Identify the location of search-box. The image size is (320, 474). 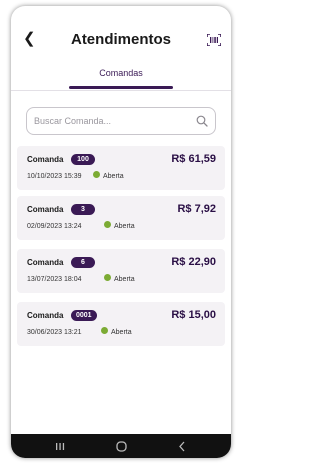
(121, 121).